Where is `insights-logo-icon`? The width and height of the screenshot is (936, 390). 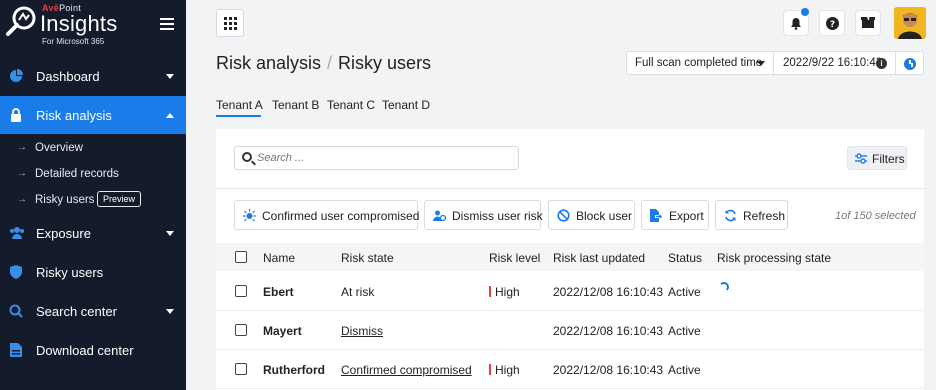
insights-logo-icon is located at coordinates (21, 21).